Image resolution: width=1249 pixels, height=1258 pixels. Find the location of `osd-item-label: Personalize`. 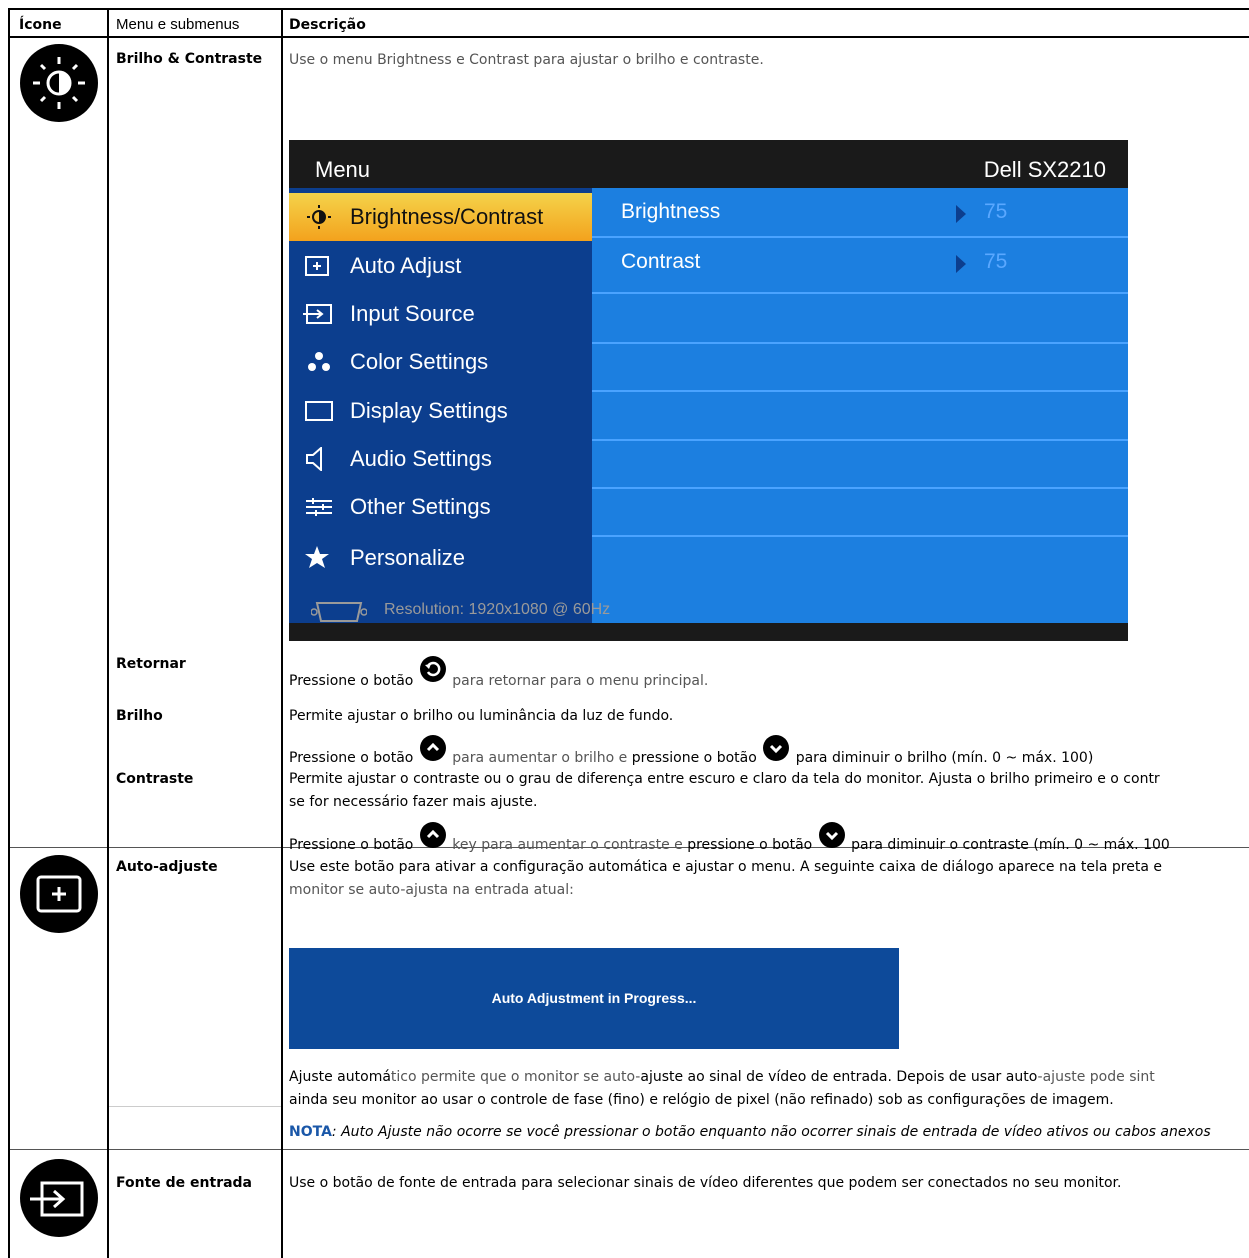

osd-item-label: Personalize is located at coordinates (407, 557).